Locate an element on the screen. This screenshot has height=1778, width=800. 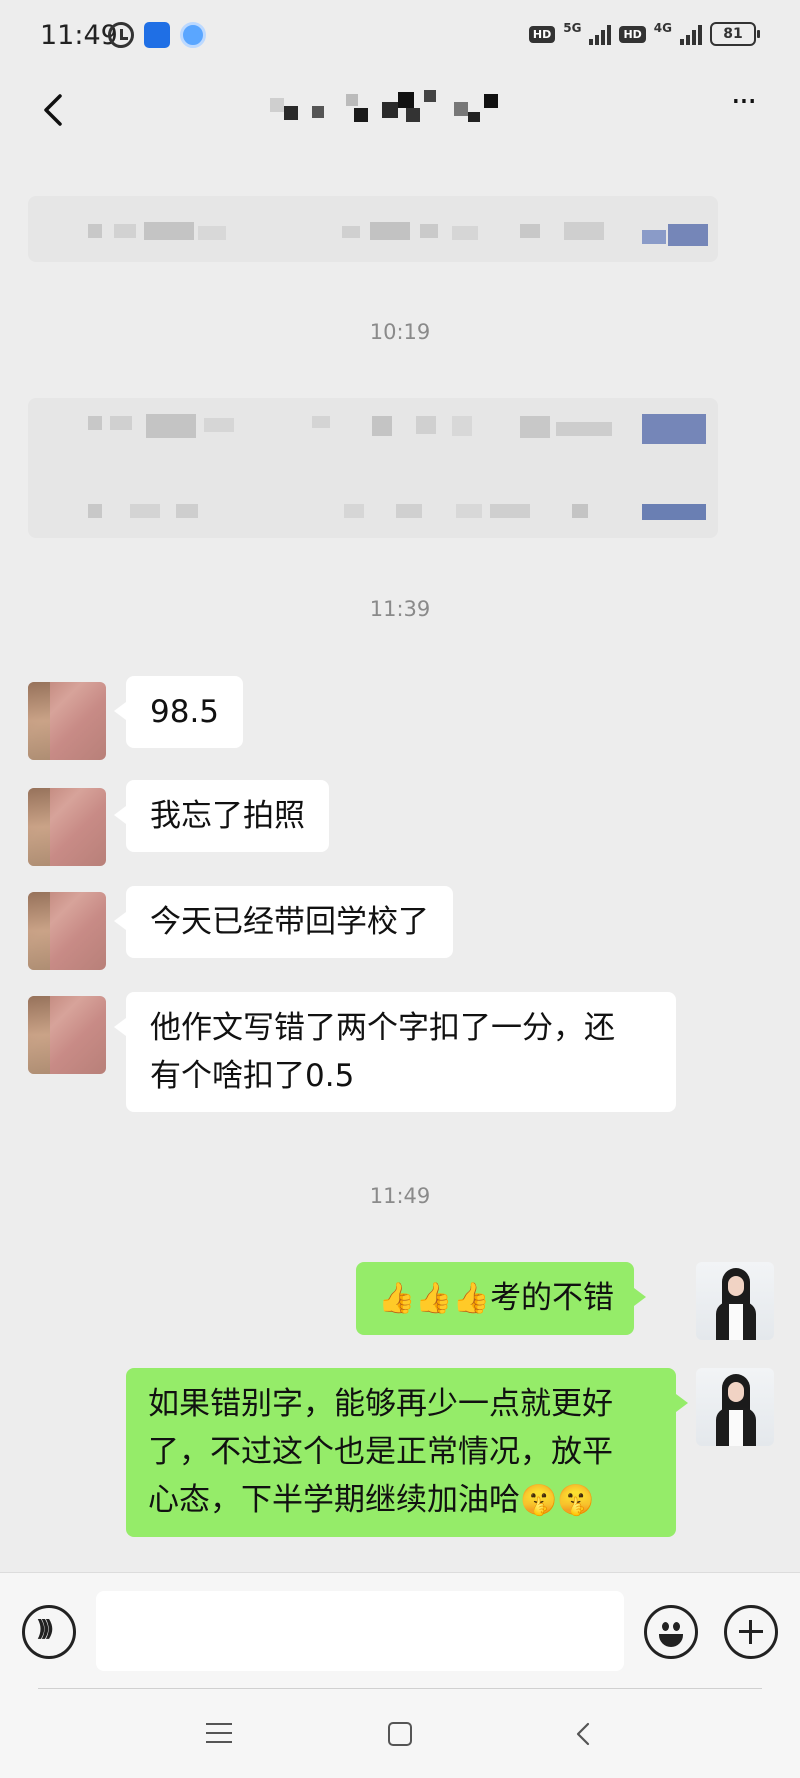
message-bubble-incoming: 他作文写错了两个字扣了一分，还 有个啥扣了0.5 is located at coordinates (395, 1052).